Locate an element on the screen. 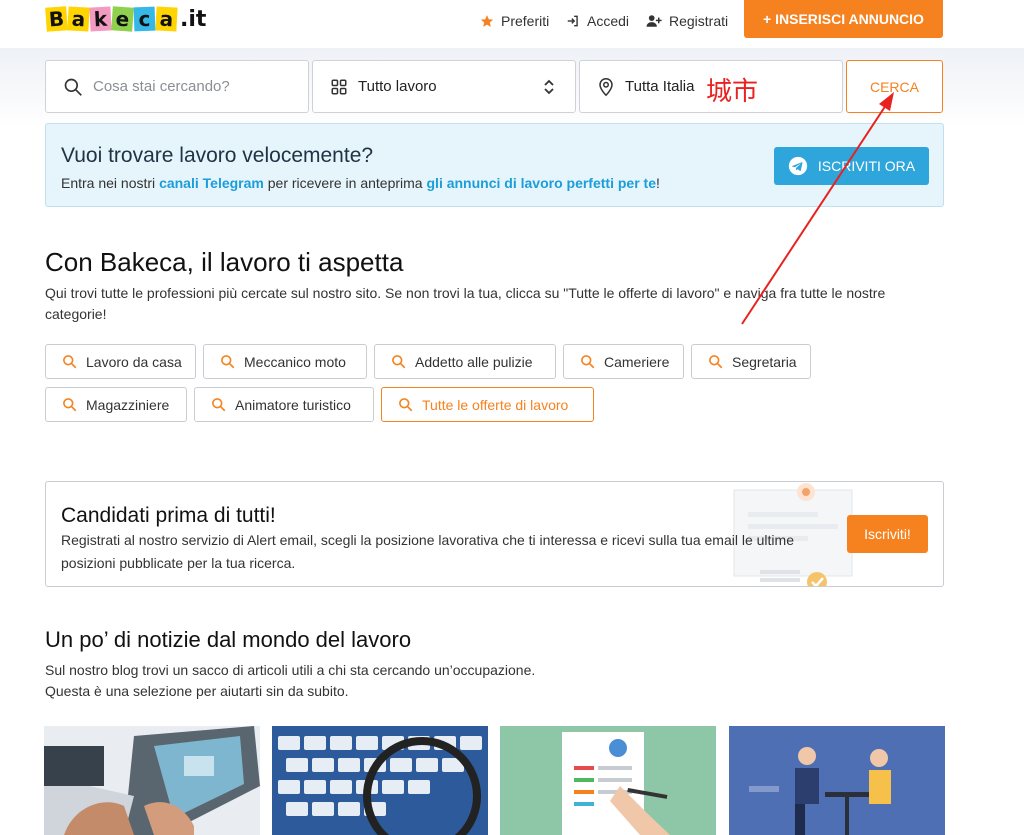  blog-image-cv is located at coordinates (608, 780).